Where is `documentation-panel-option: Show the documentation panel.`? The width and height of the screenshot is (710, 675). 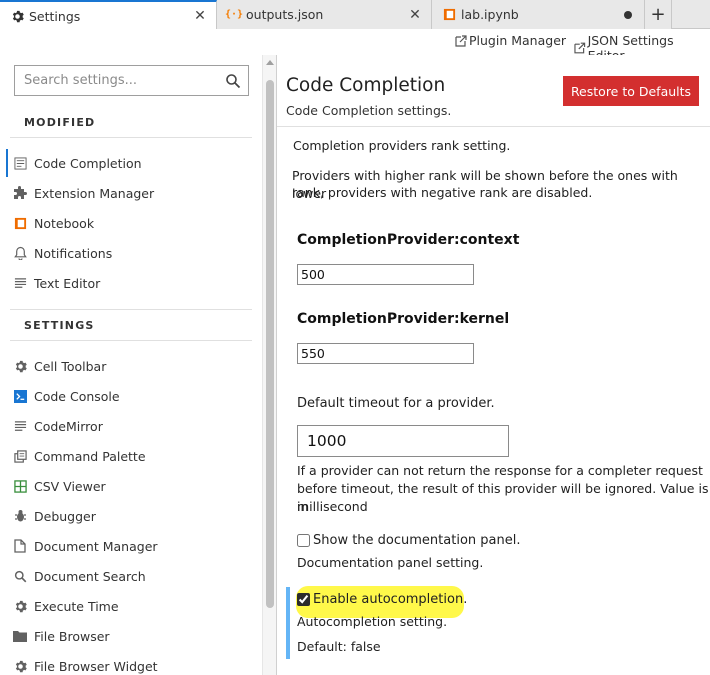
documentation-panel-option: Show the documentation panel. is located at coordinates (408, 540).